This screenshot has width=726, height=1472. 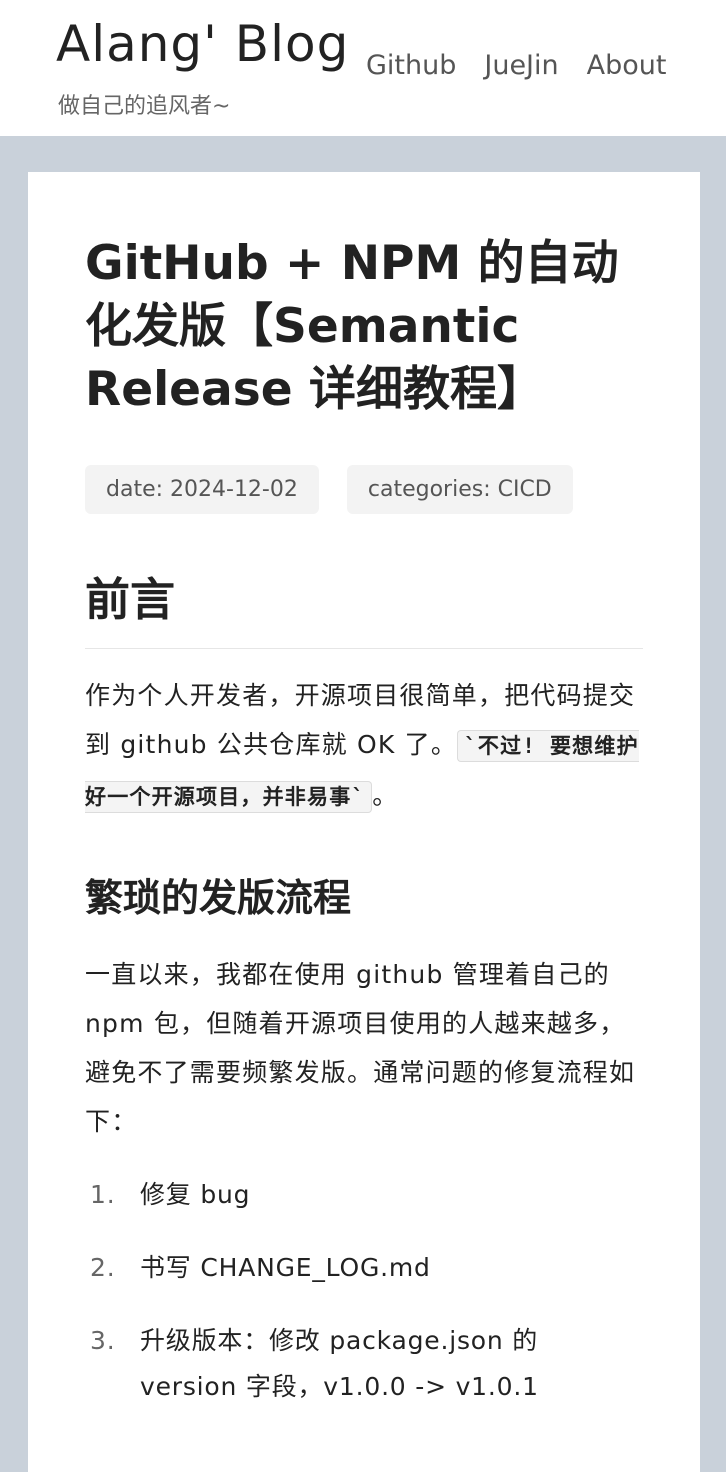 I want to click on list-item-number: 3., so click(x=103, y=1340).